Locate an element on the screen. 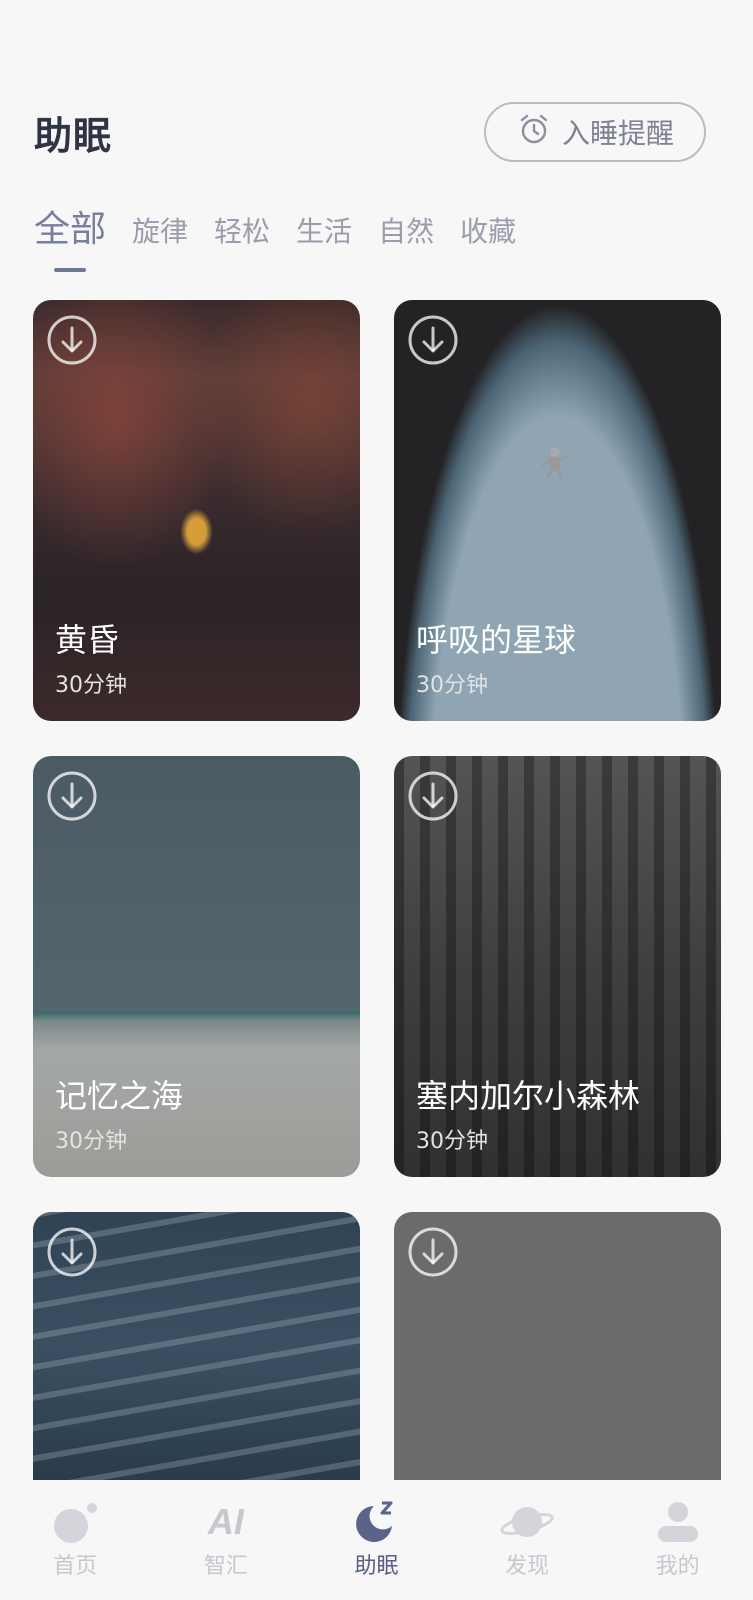 The width and height of the screenshot is (753, 1600). tab-all: 全部 is located at coordinates (70, 240).